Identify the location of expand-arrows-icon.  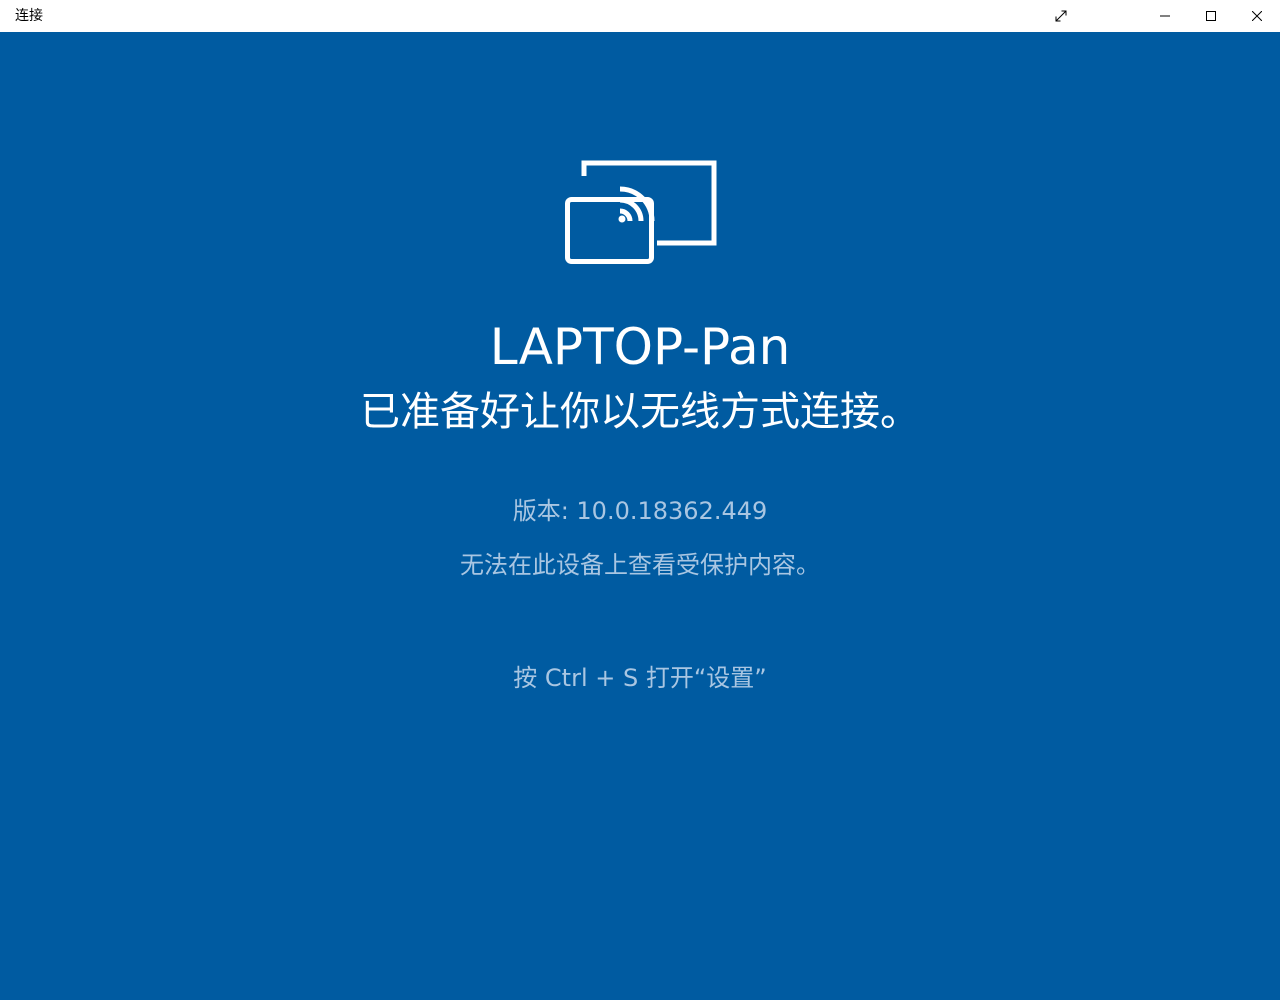
(1061, 16).